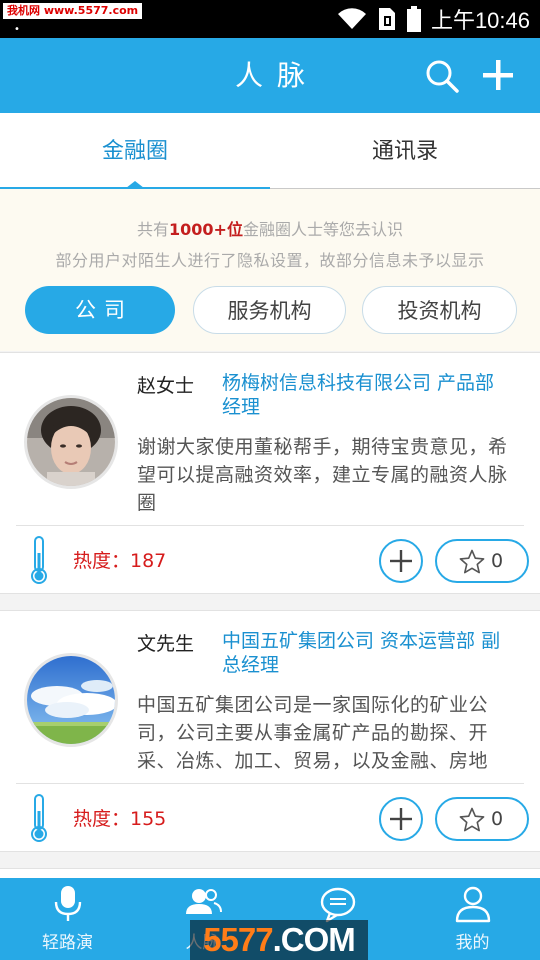 The width and height of the screenshot is (540, 960). Describe the element at coordinates (405, 150) in the screenshot. I see `tab-contacts: 通讯录` at that location.